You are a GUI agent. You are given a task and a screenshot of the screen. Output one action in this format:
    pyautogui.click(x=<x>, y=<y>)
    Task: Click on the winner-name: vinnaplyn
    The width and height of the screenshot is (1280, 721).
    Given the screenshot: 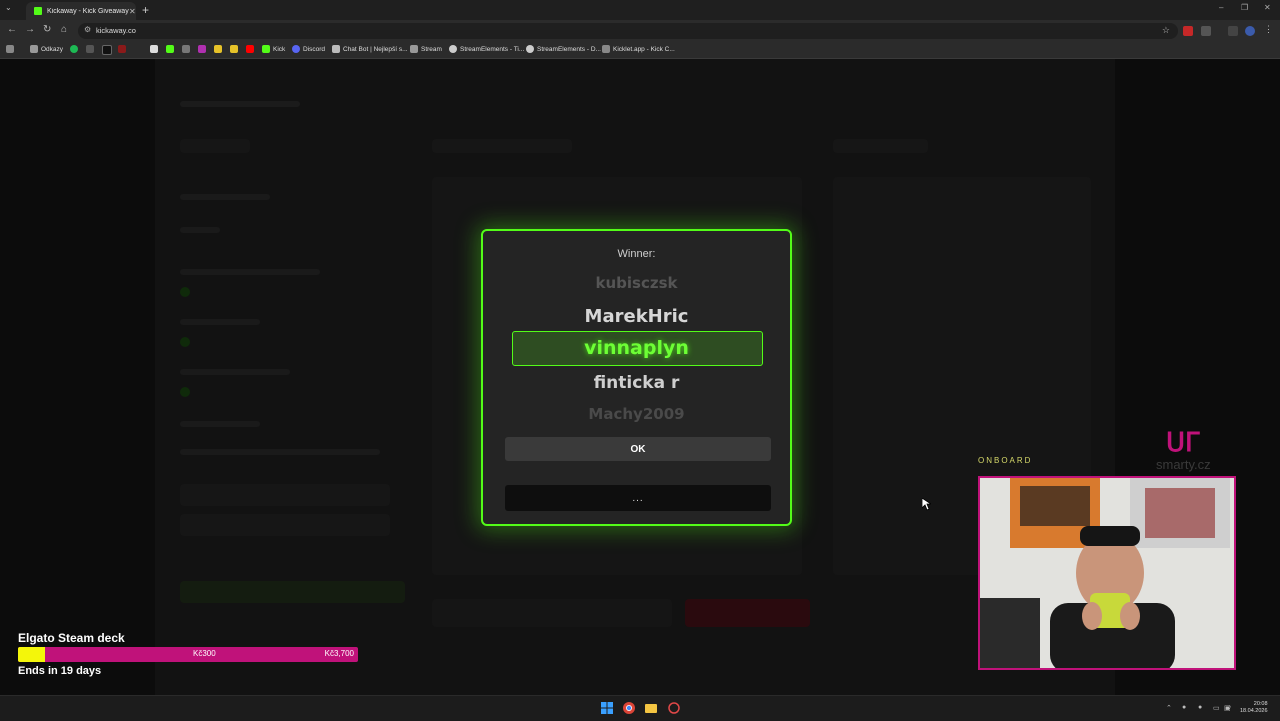 What is the action you would take?
    pyautogui.click(x=636, y=348)
    